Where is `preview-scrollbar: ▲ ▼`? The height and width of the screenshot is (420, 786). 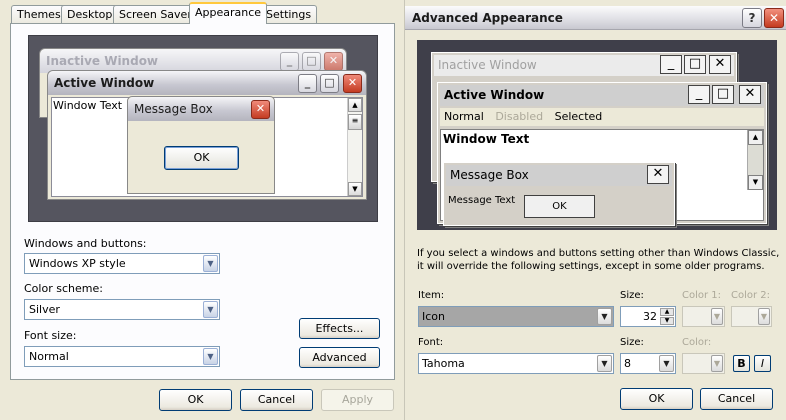 preview-scrollbar: ▲ ▼ is located at coordinates (755, 160).